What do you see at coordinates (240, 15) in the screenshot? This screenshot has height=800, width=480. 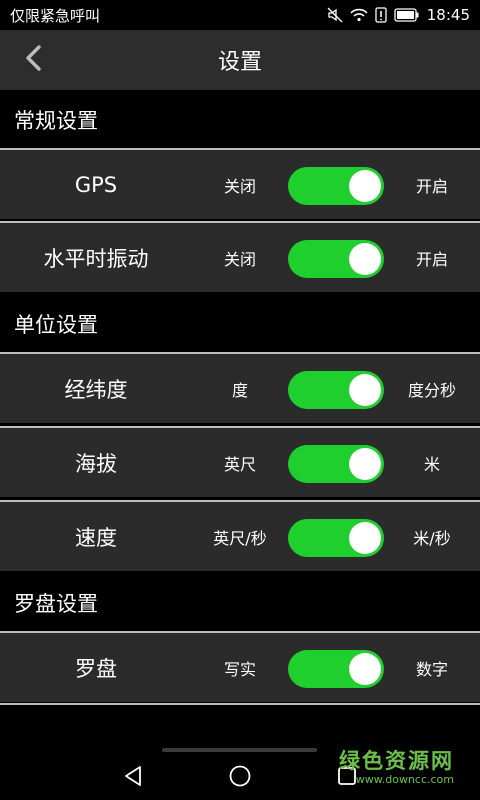 I see `status-bar: 仅限紧急呼叫 18:45` at bounding box center [240, 15].